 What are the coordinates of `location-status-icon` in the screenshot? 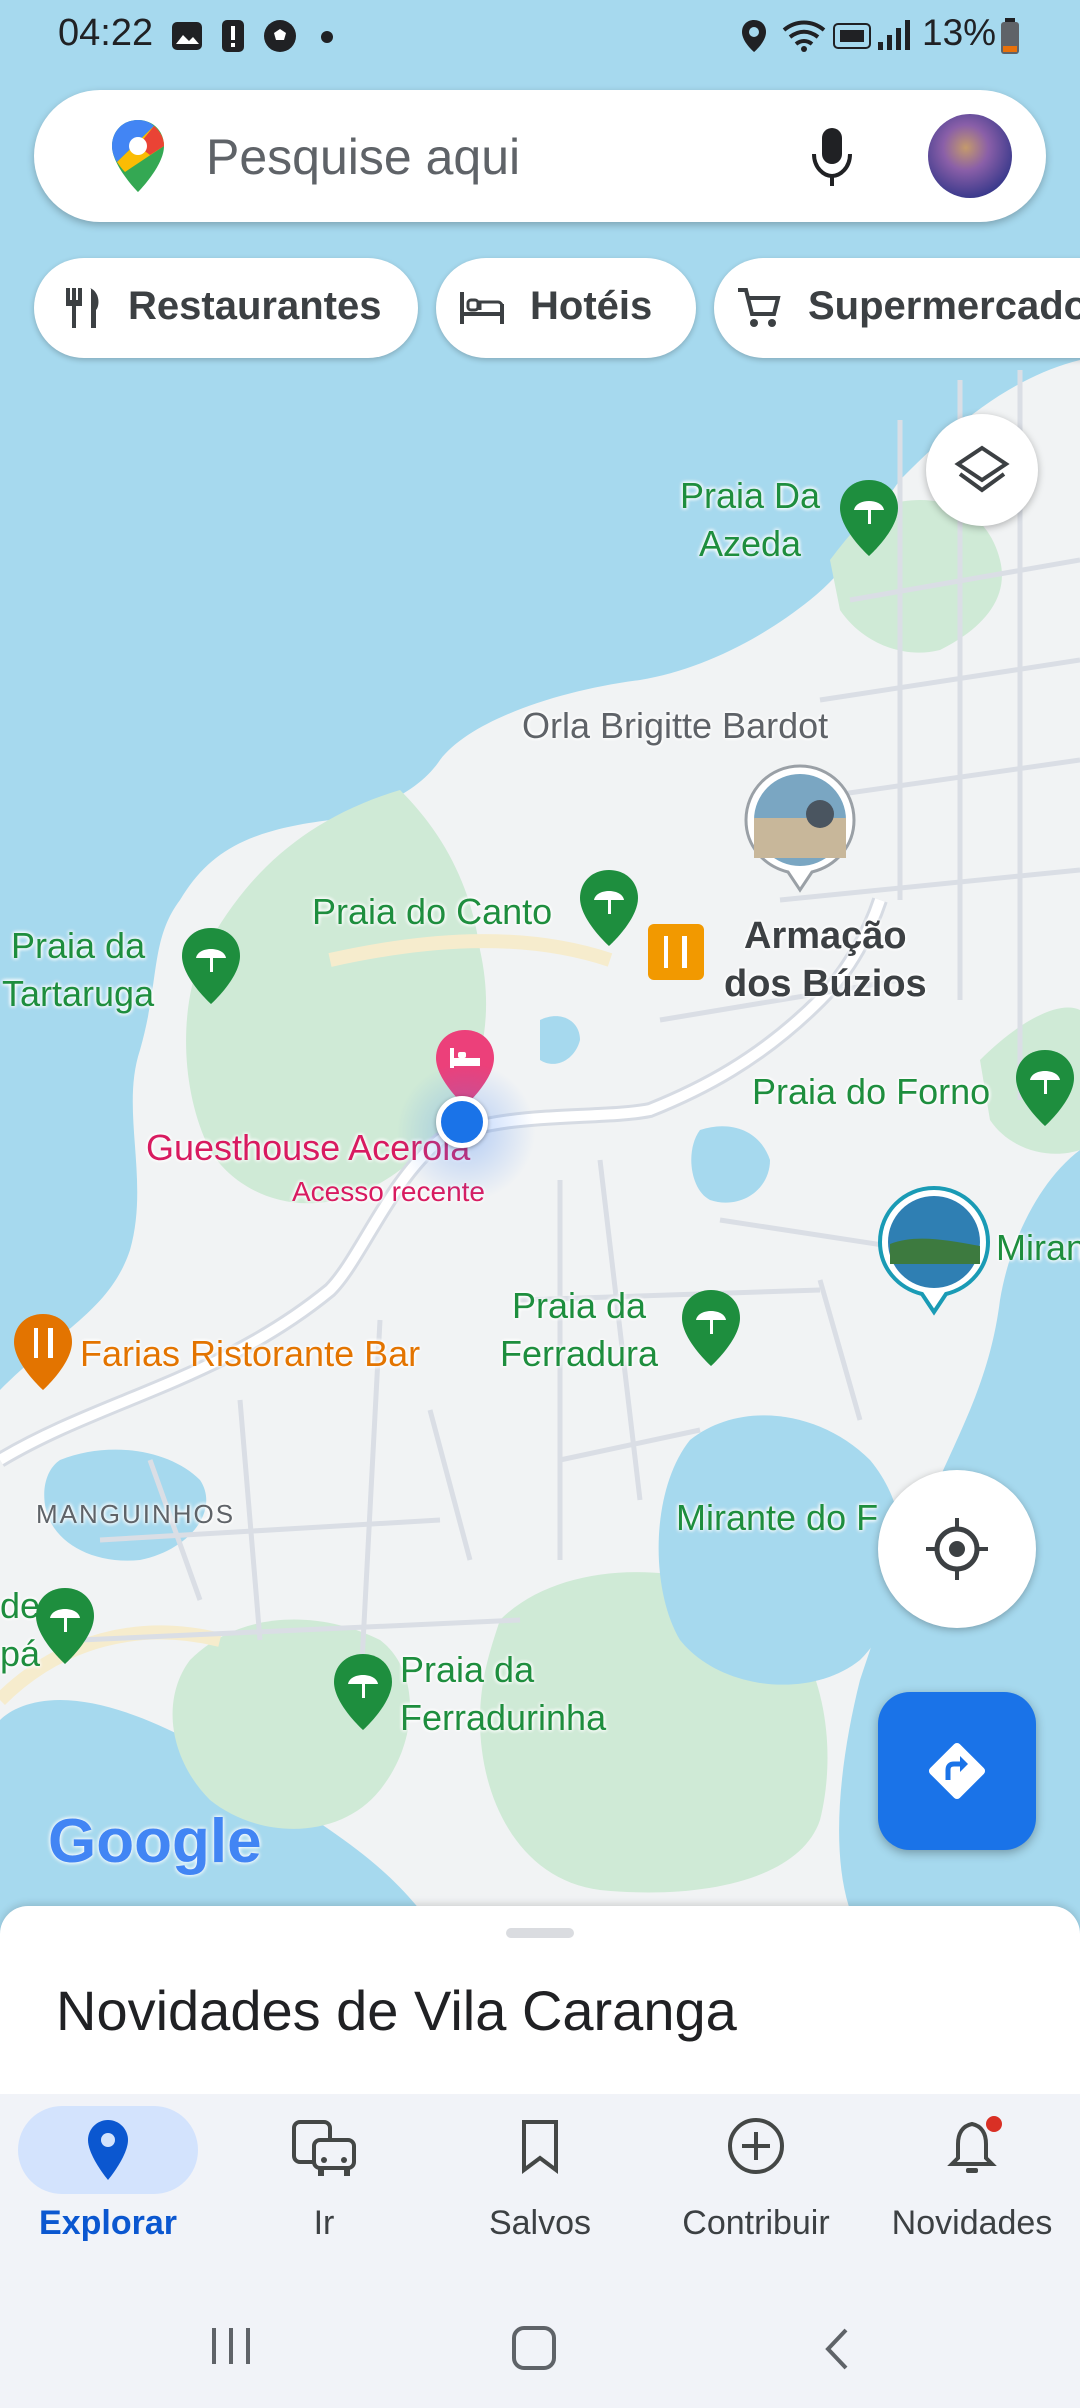 It's located at (754, 36).